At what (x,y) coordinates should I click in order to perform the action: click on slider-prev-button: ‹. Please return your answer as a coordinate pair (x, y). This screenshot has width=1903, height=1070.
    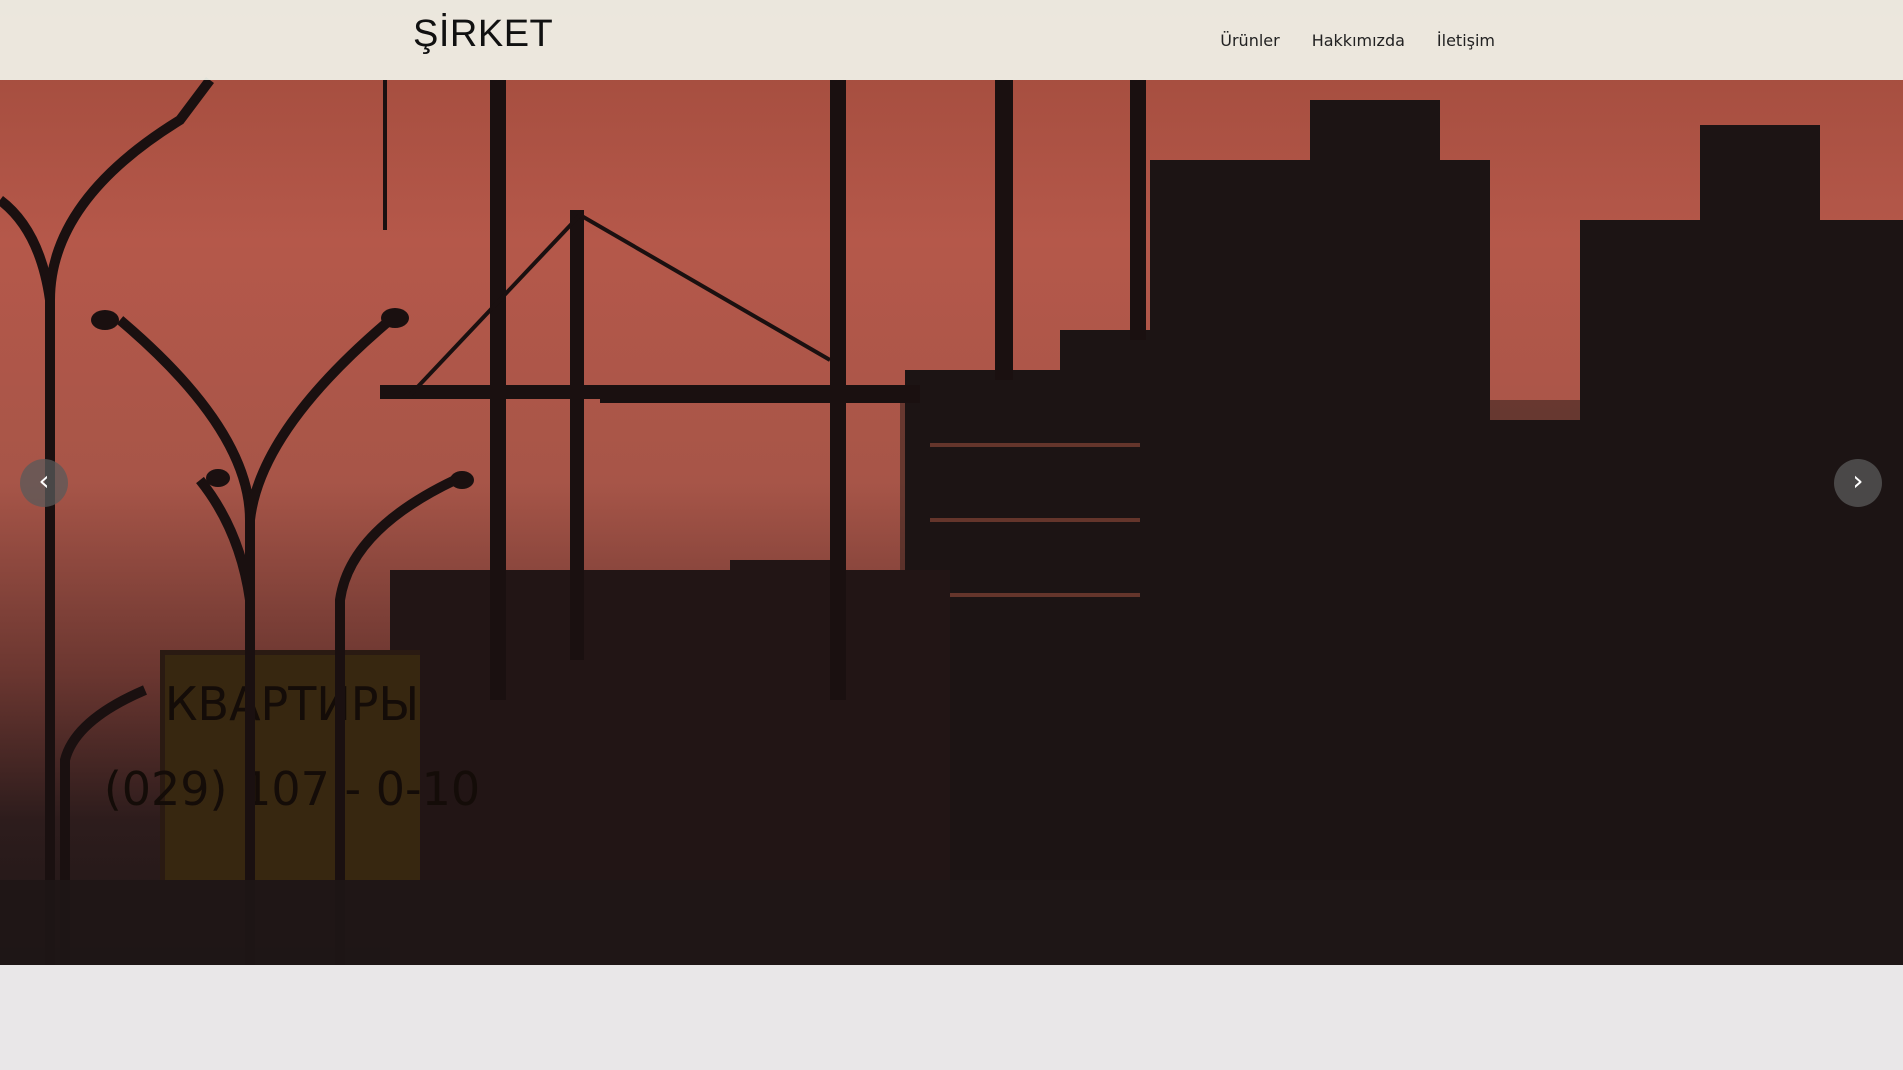
    Looking at the image, I should click on (44, 483).